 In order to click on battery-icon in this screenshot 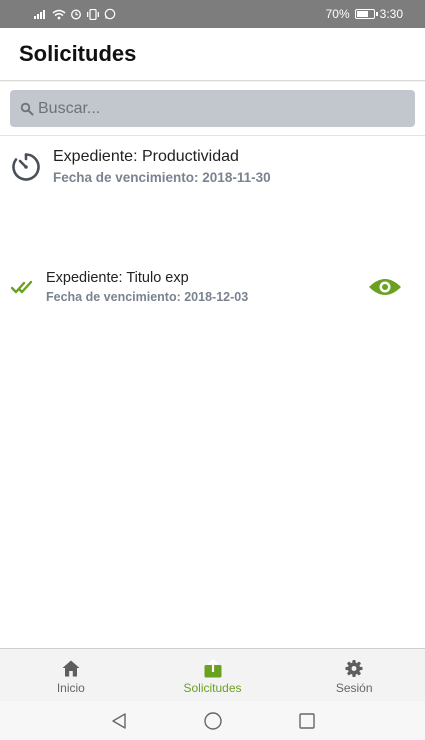, I will do `click(366, 14)`.